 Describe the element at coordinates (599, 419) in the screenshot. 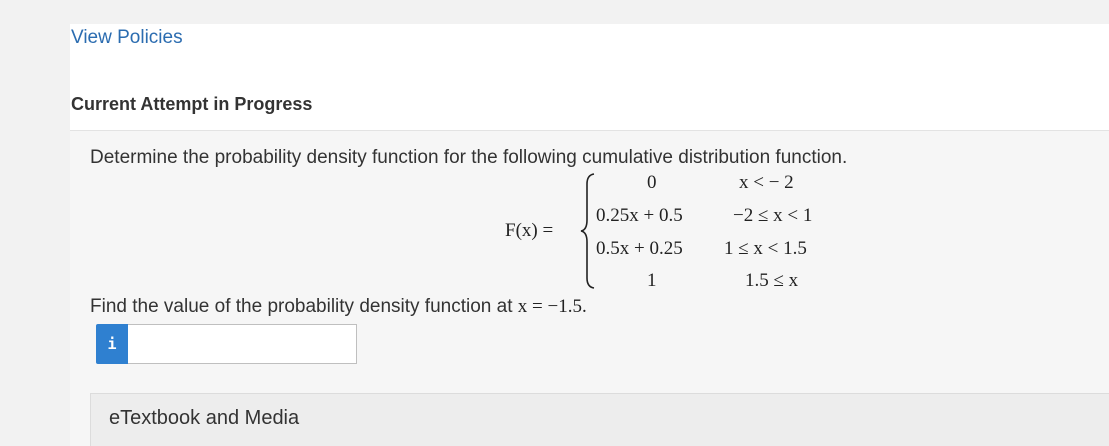

I see `etextbook-media-button: eTextbook and Media` at that location.